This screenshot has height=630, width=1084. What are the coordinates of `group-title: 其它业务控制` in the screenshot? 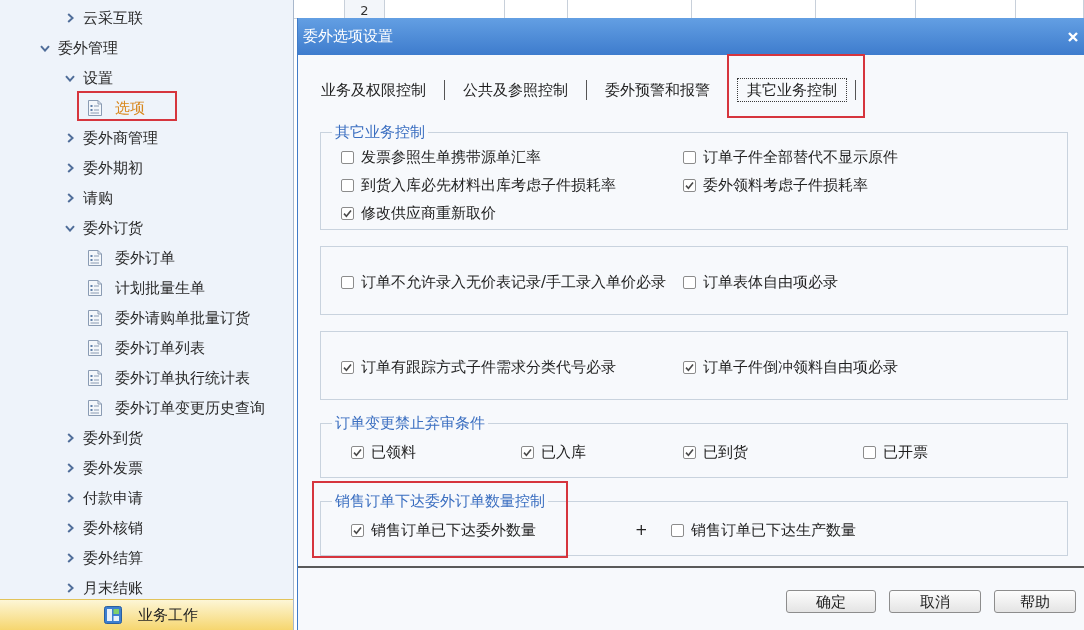 It's located at (380, 132).